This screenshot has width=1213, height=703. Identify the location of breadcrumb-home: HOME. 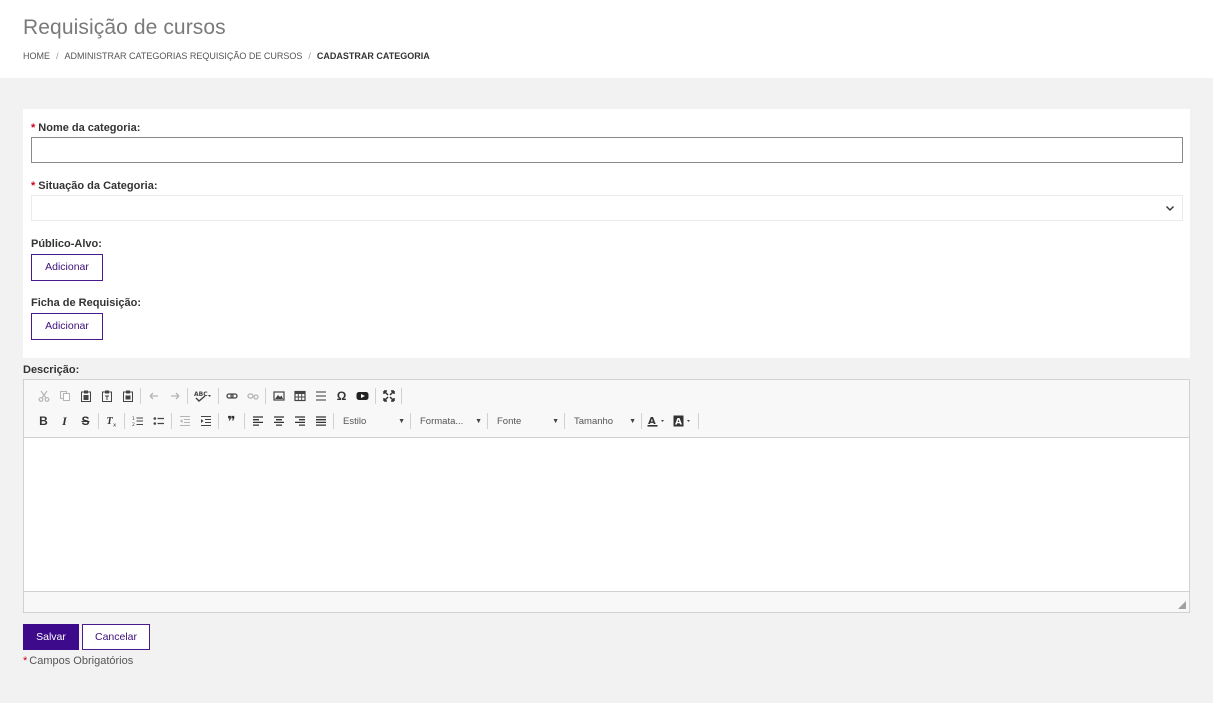
(36, 56).